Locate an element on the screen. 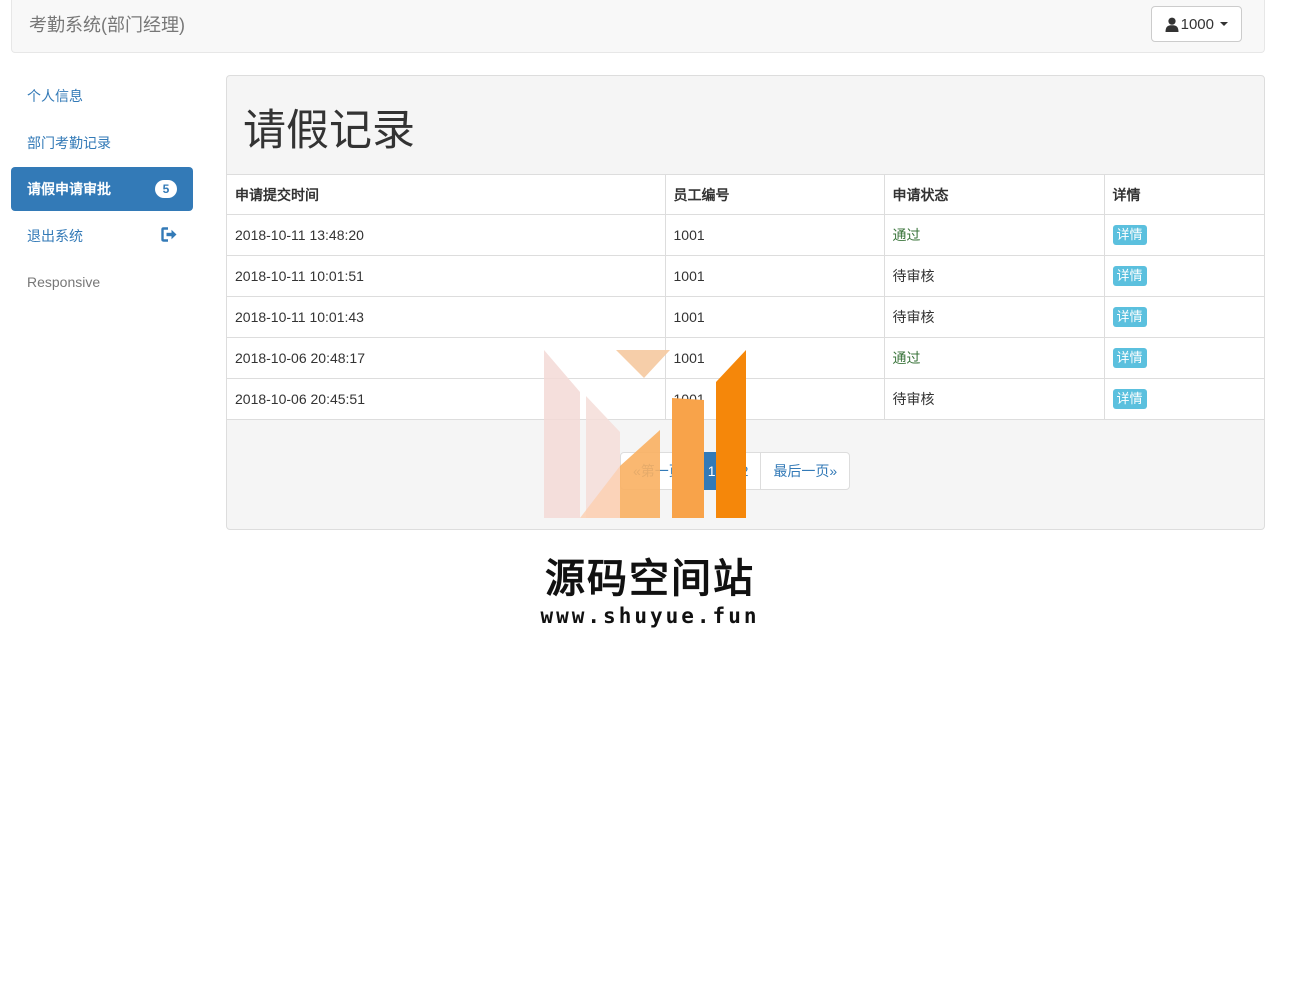 This screenshot has height=983, width=1290. pagination: «第一页 1 2 最后一页» is located at coordinates (735, 471).